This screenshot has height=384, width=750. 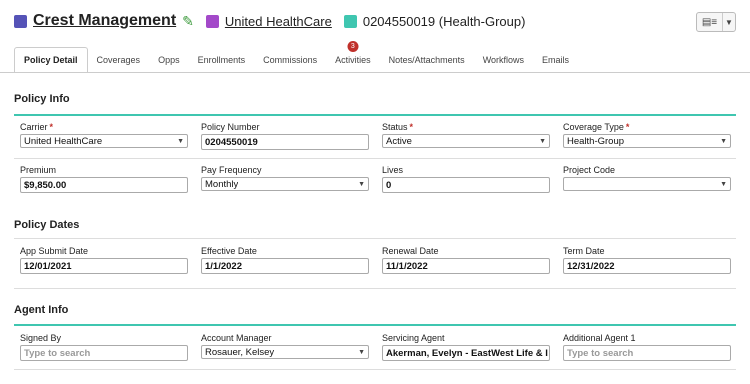 I want to click on tab-label: Workflows, so click(x=503, y=60).